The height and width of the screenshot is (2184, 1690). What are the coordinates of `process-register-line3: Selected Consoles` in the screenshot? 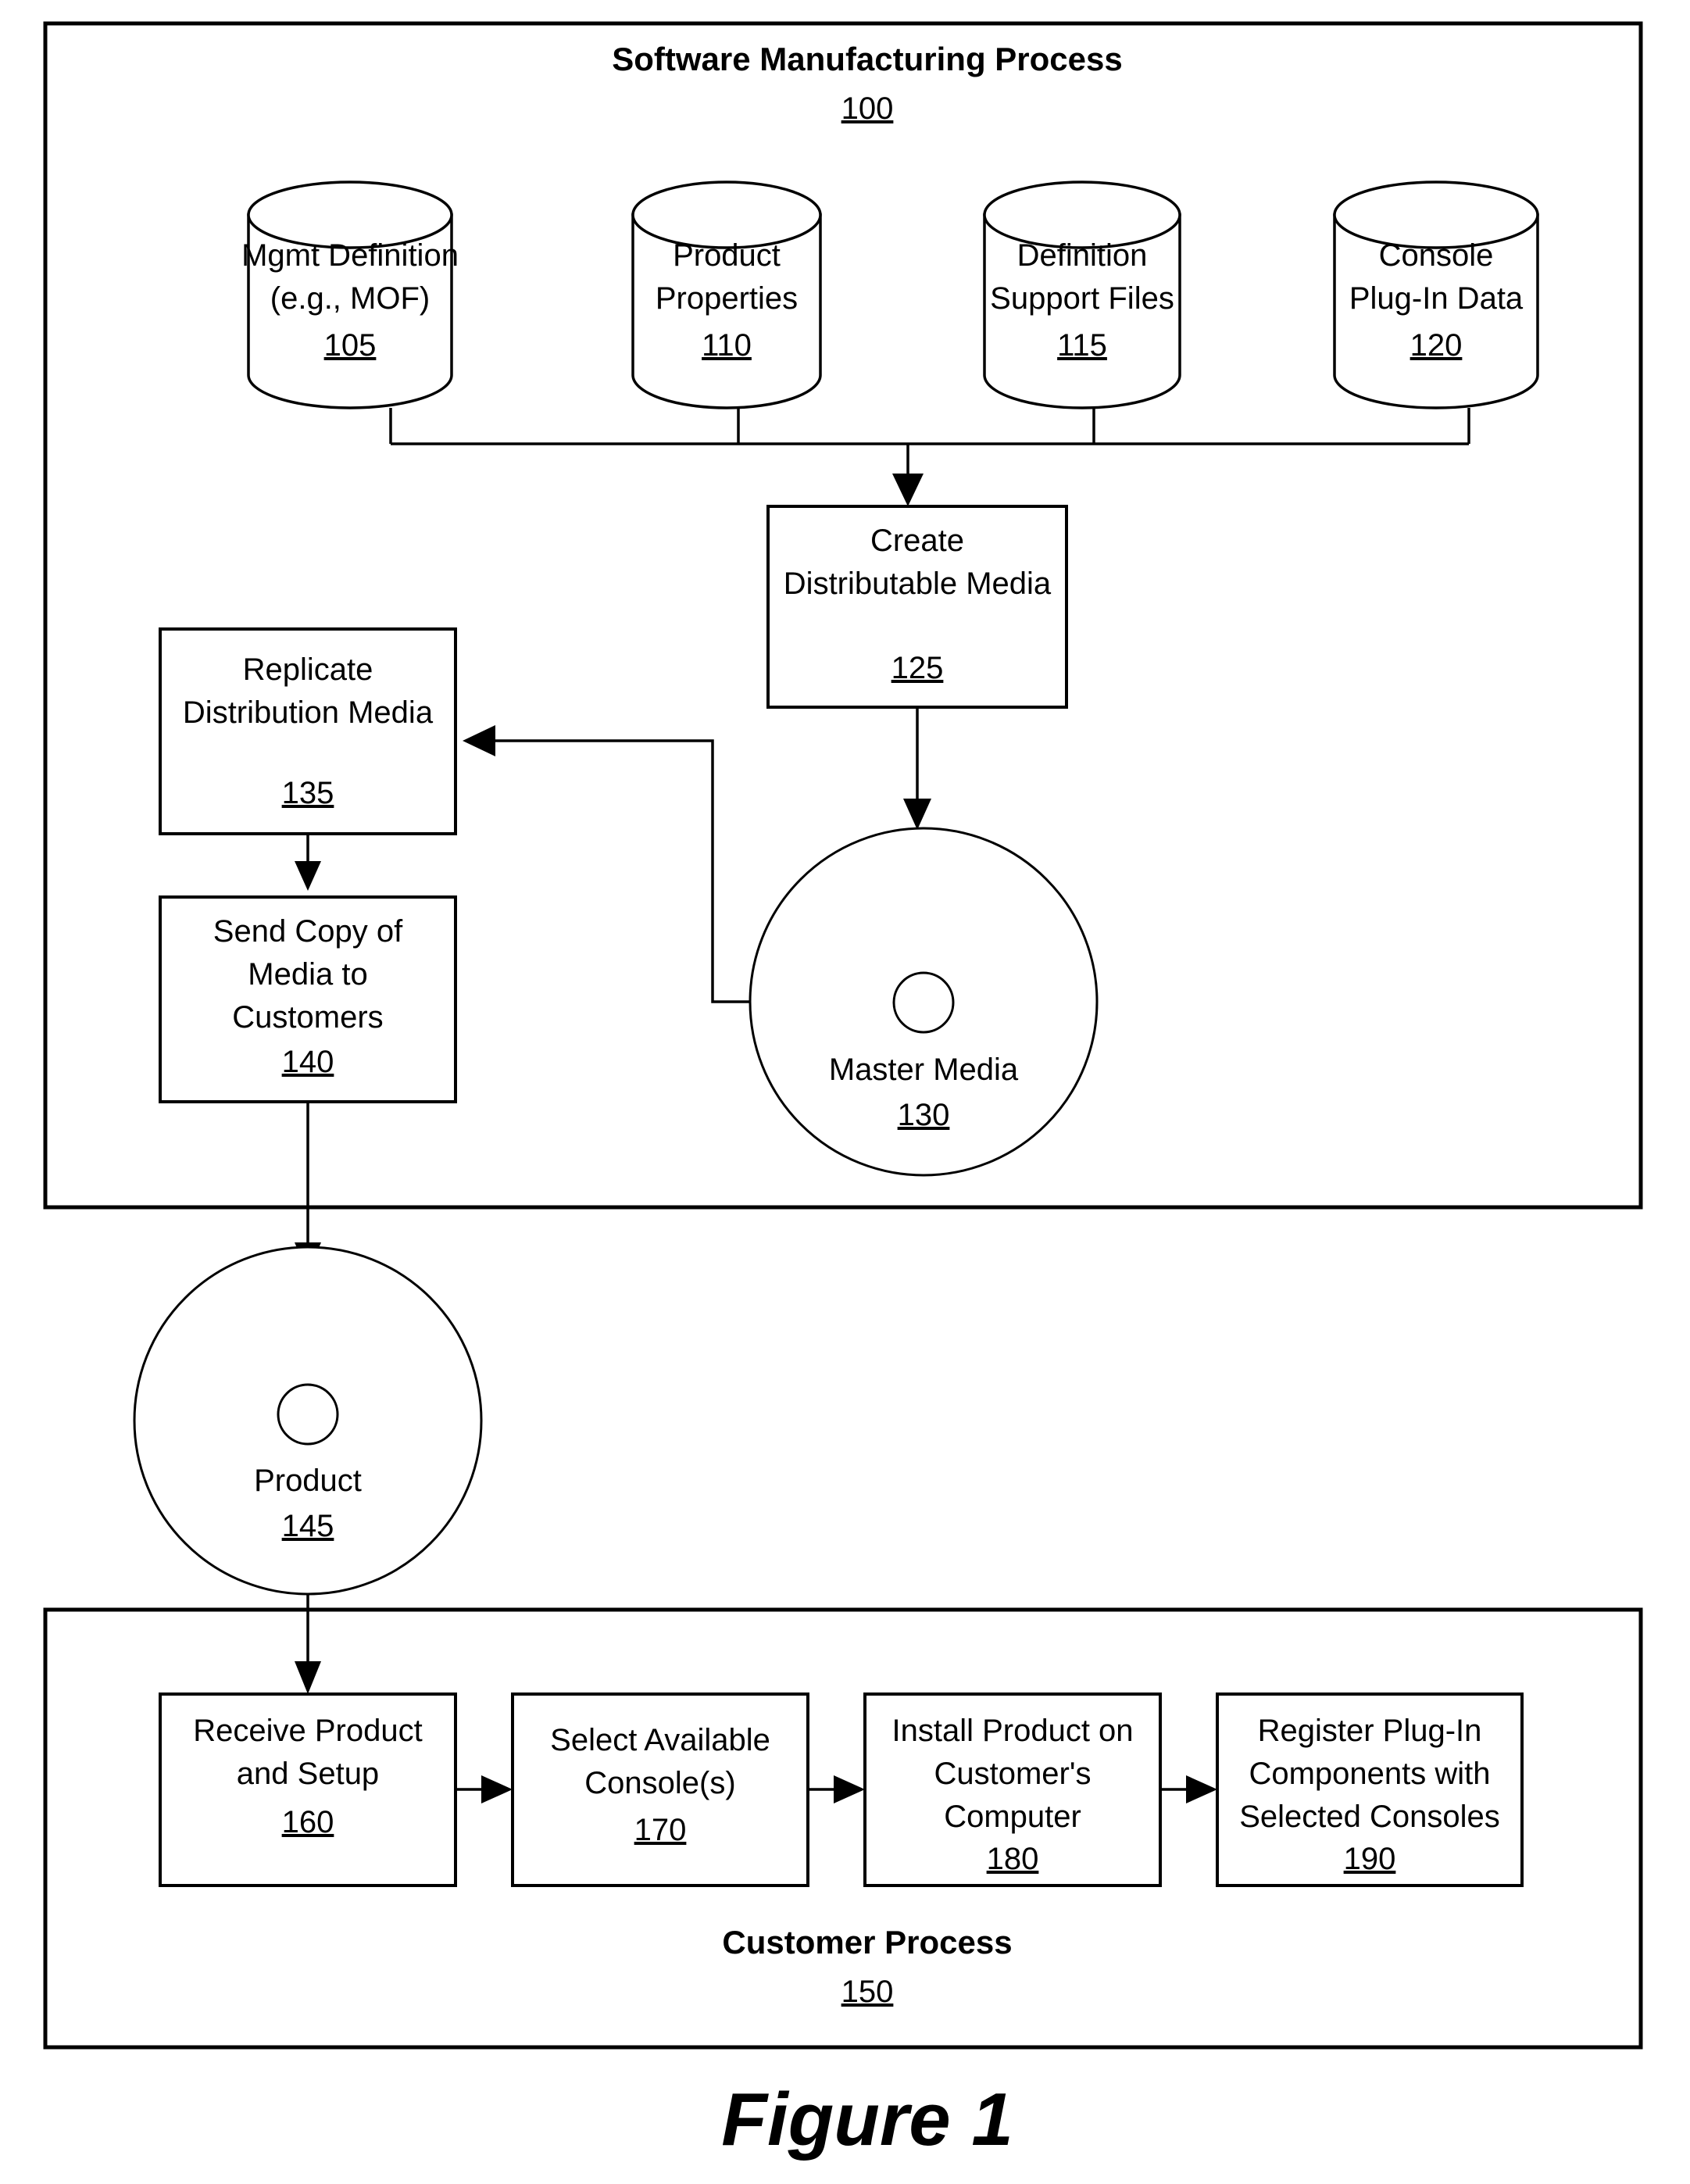 It's located at (1369, 1817).